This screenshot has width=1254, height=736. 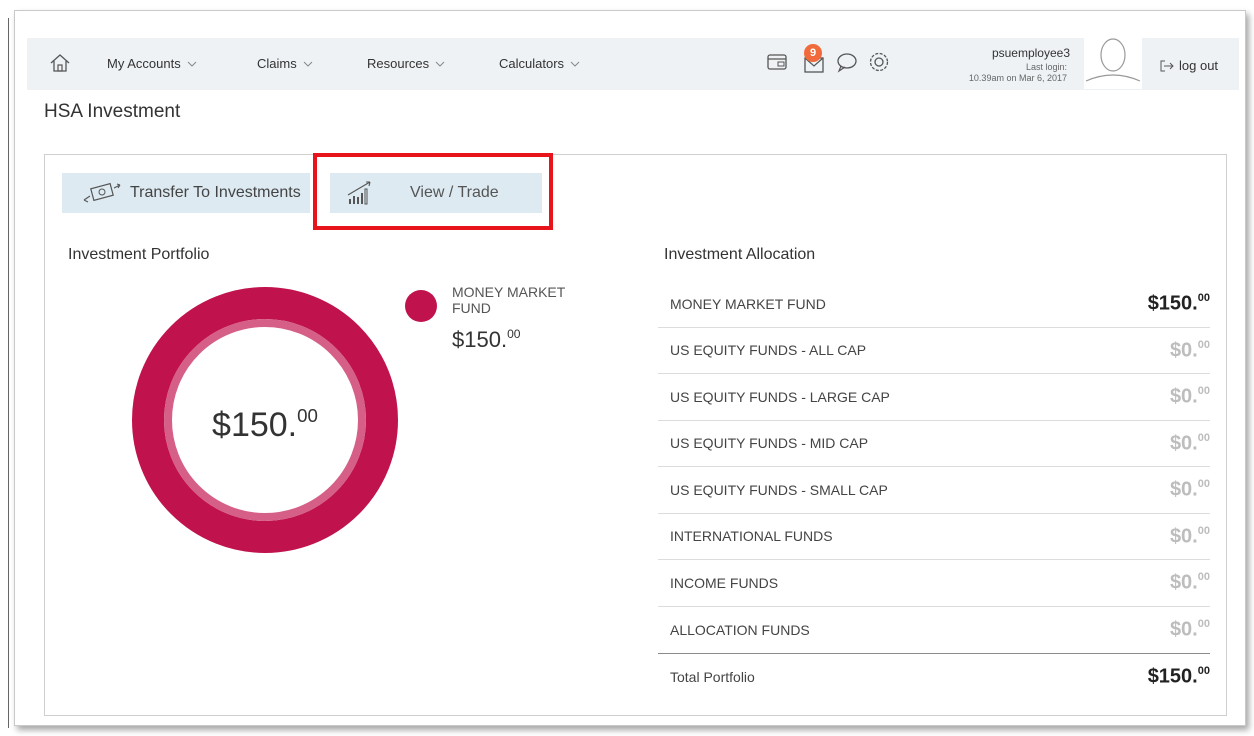 I want to click on fund-amount-main: $150., so click(x=1172, y=303).